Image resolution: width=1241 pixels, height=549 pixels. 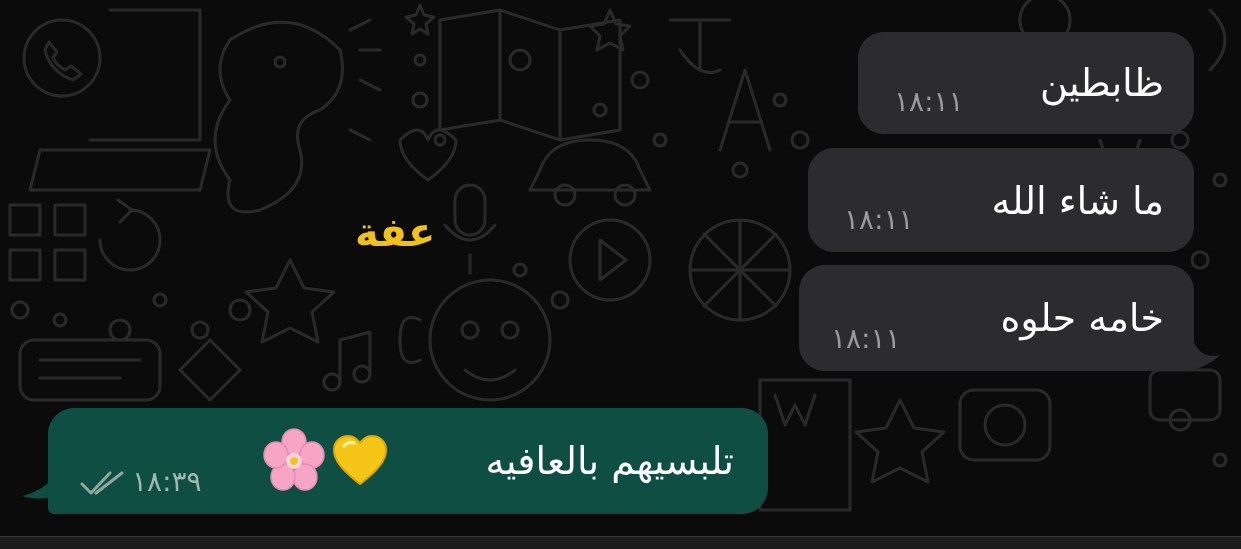 I want to click on message-timestamp: ١٨:٣٩, so click(x=167, y=481).